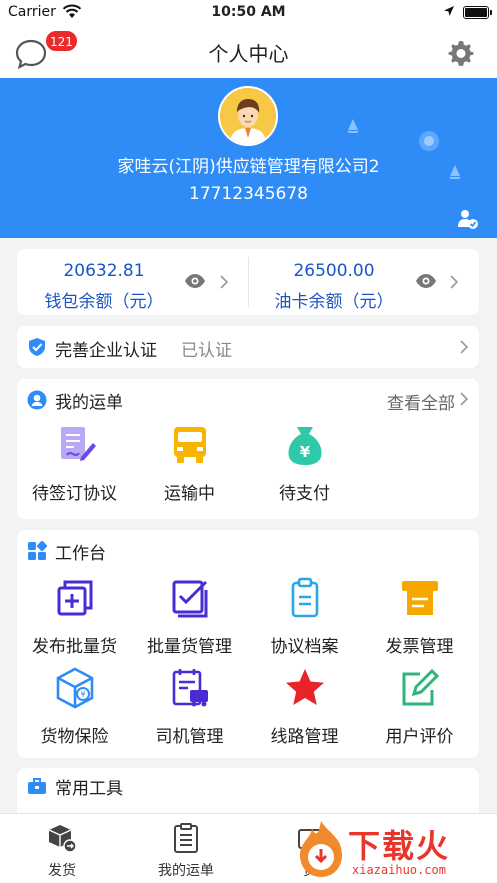  I want to click on cargo-insurance-icon: ¥, so click(74, 688).